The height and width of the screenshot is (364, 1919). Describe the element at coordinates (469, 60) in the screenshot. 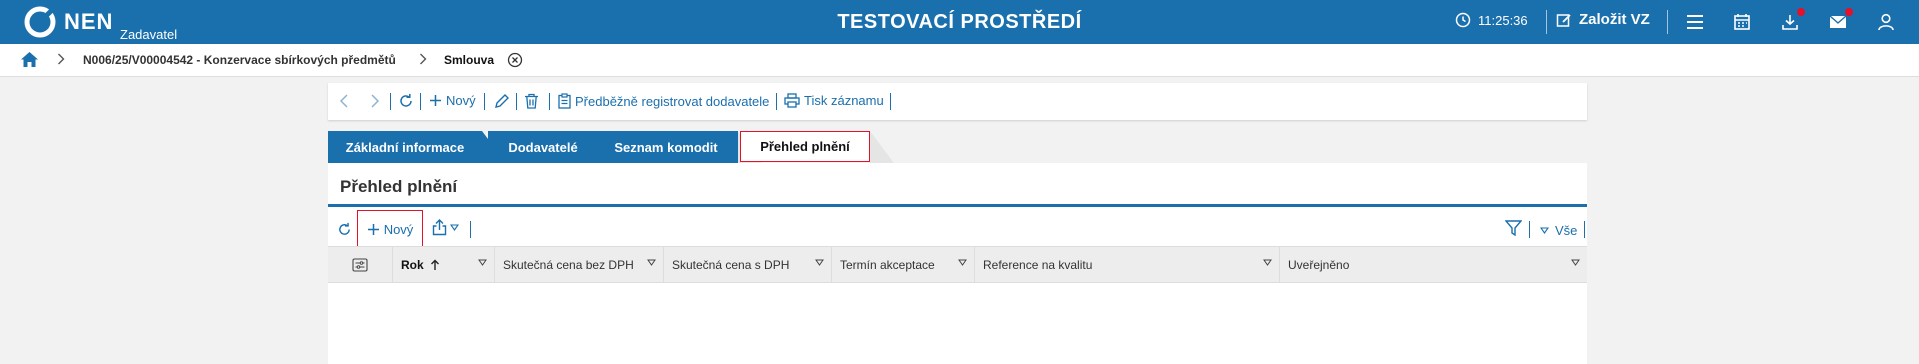

I see `breadcrumb-item-current: Smlouva` at that location.